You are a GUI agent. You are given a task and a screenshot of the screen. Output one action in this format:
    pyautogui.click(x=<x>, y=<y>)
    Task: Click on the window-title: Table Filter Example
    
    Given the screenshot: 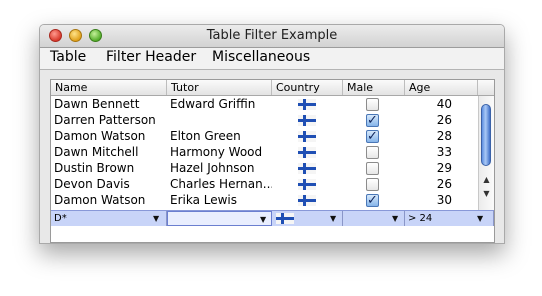 What is the action you would take?
    pyautogui.click(x=272, y=35)
    